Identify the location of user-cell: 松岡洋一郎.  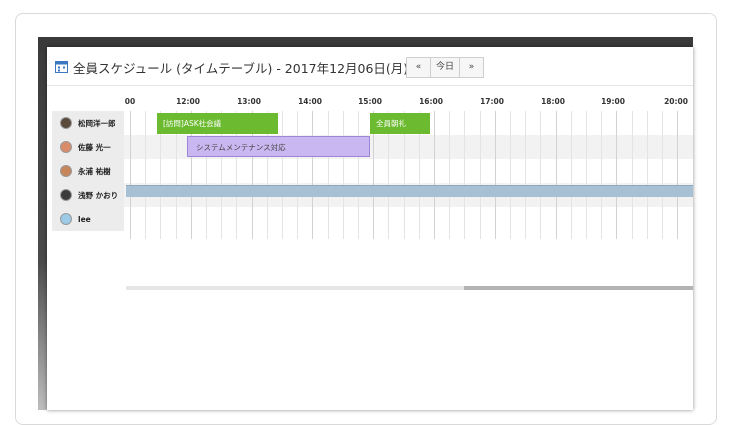
(88, 123).